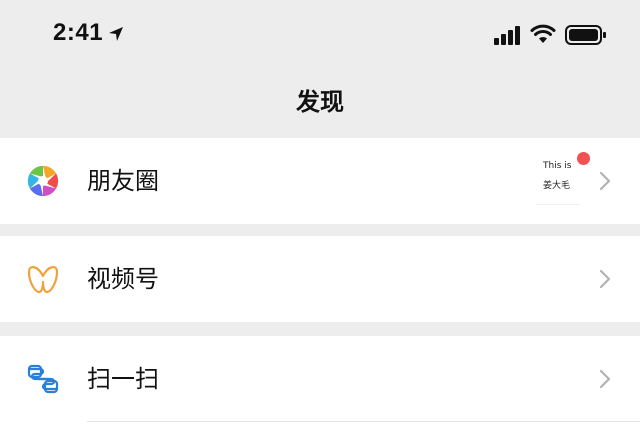 The width and height of the screenshot is (640, 437). What do you see at coordinates (363, 421) in the screenshot?
I see `row-divider` at bounding box center [363, 421].